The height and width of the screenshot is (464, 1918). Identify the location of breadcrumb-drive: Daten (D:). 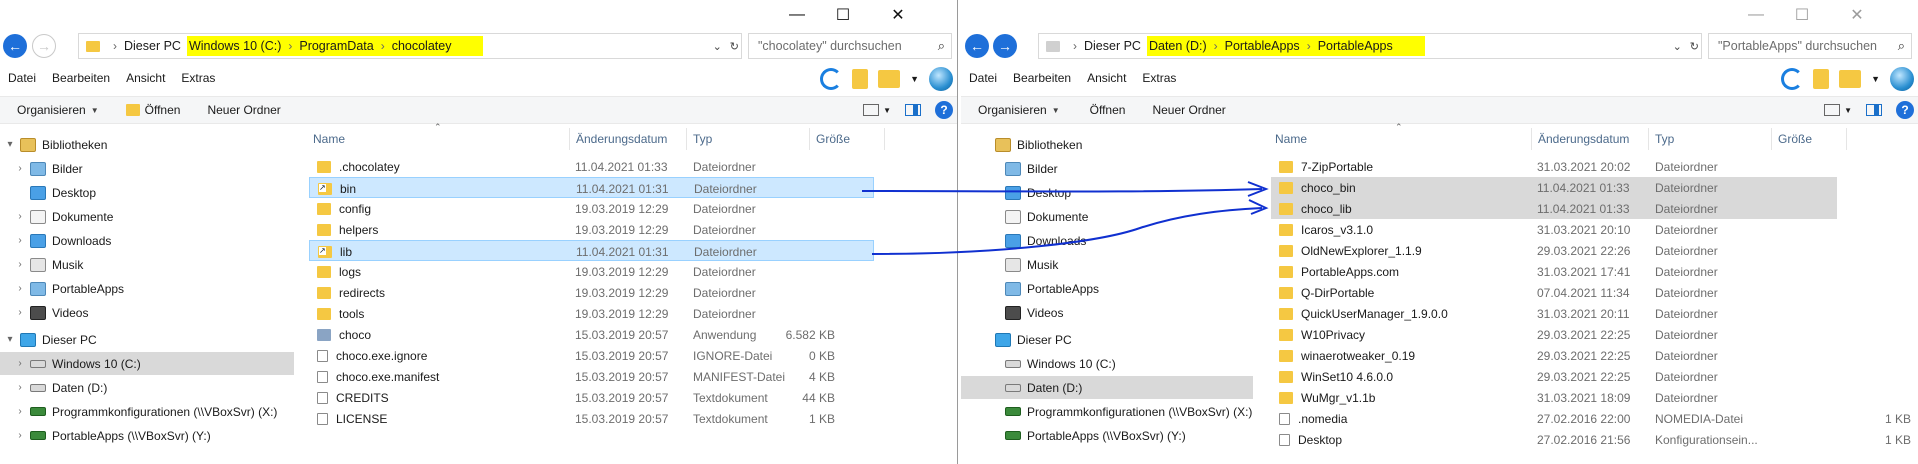
(1178, 46).